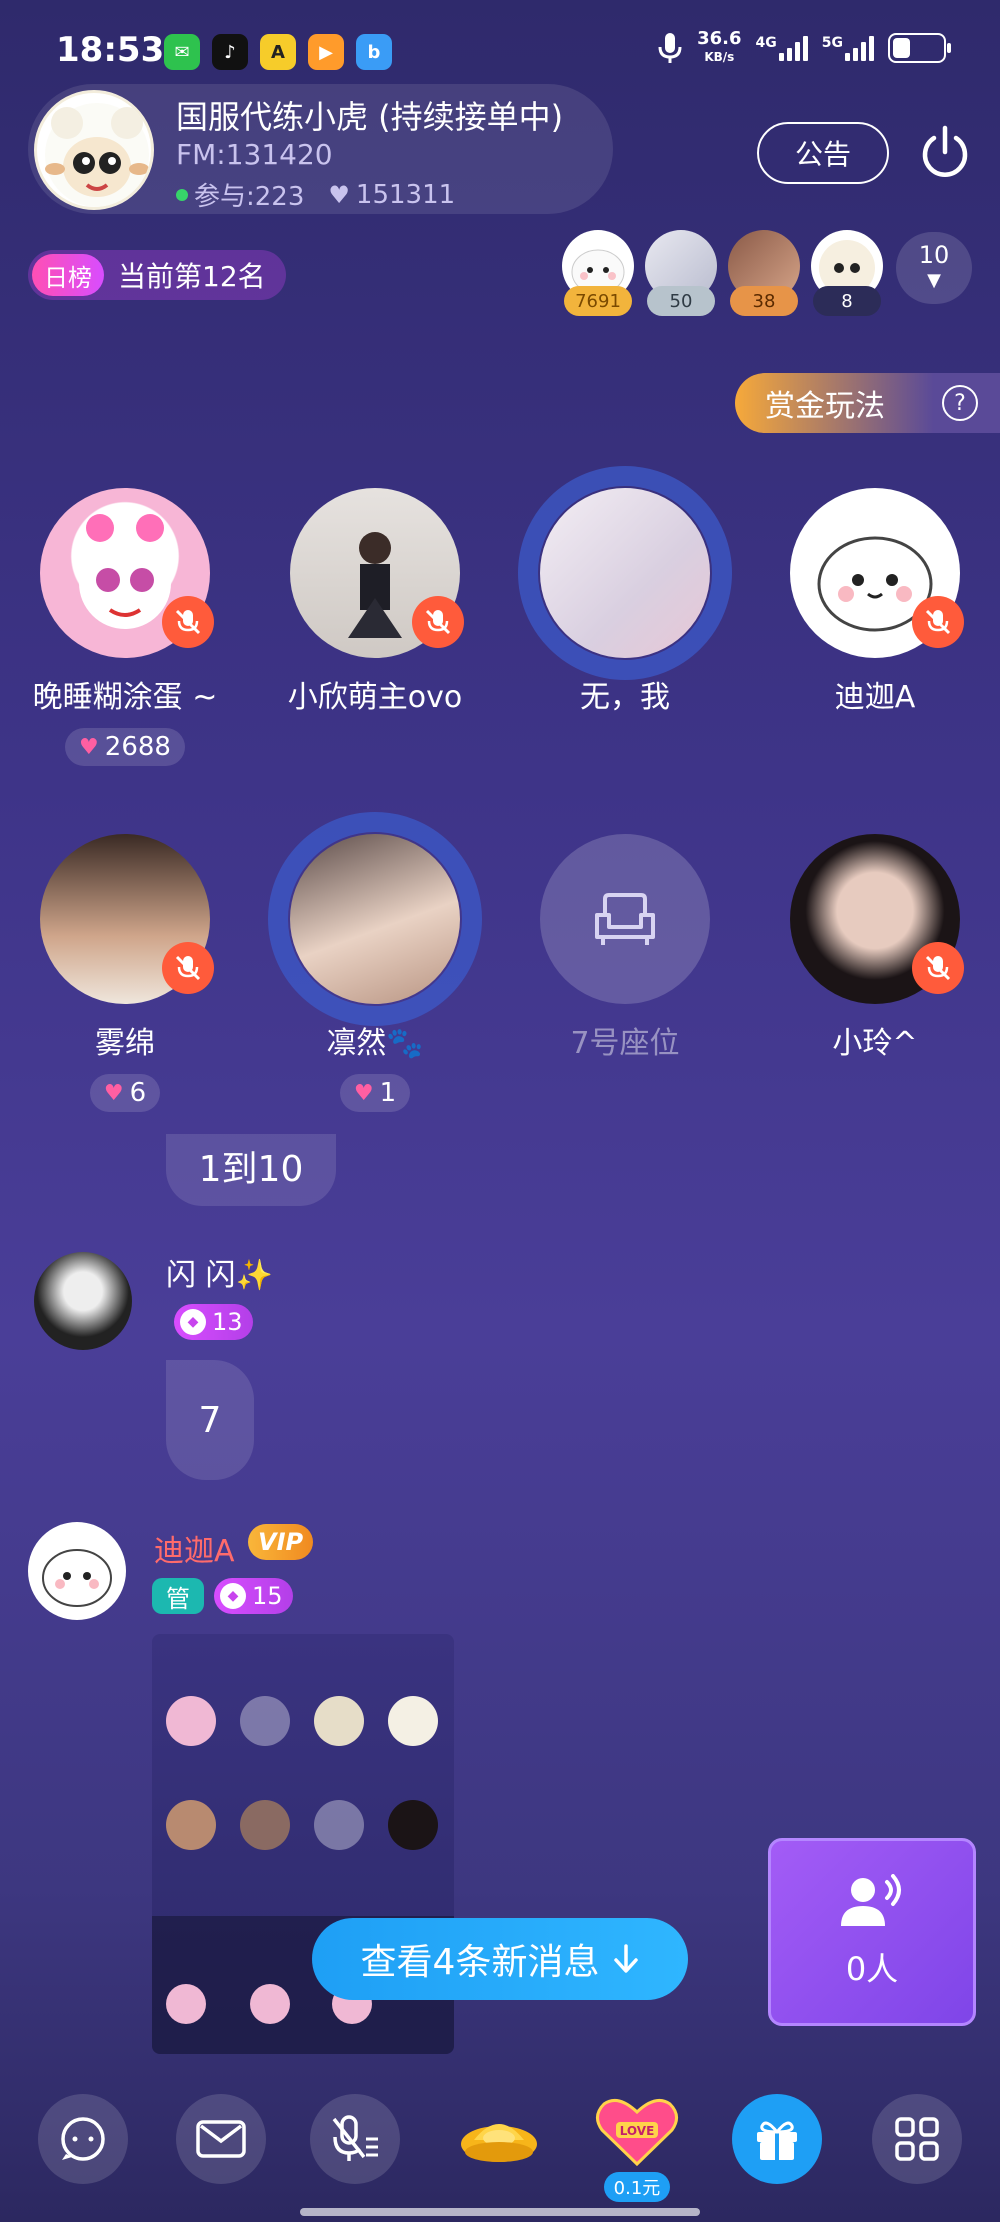  I want to click on contributor-score: 8, so click(847, 301).